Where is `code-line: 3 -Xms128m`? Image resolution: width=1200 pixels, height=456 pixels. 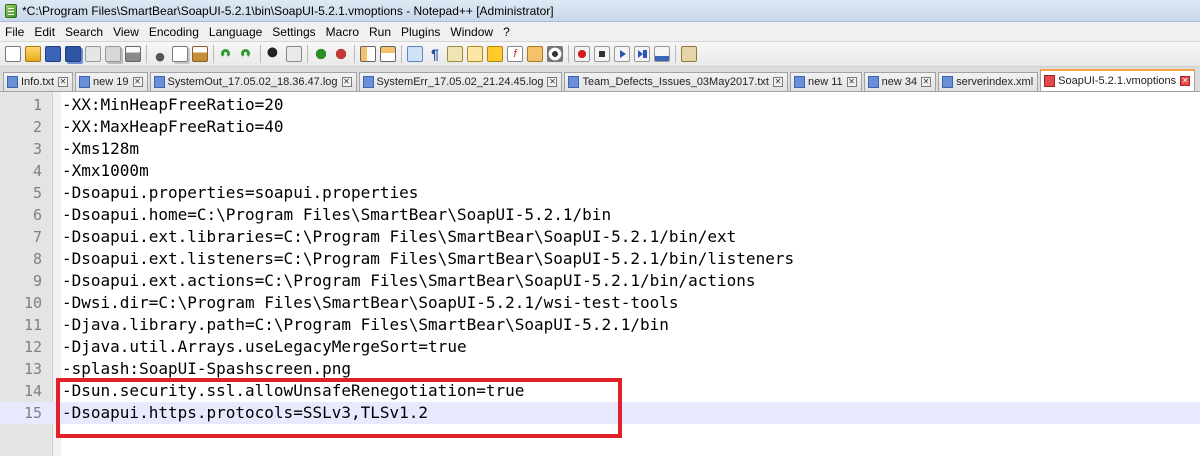
code-line: 3 -Xms128m is located at coordinates (600, 149).